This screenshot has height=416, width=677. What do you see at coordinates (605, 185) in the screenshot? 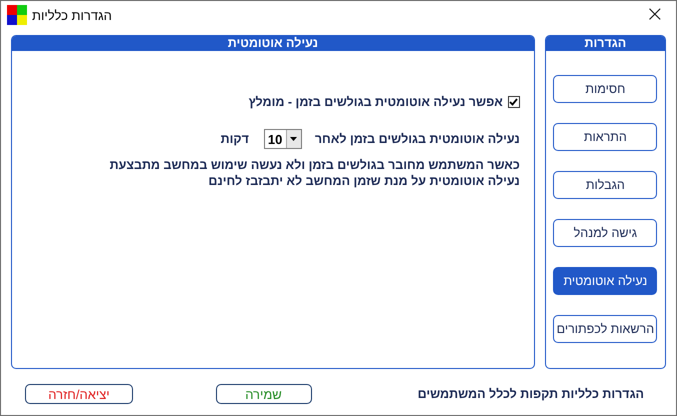
I see `settings-nav-button: הגבלות` at bounding box center [605, 185].